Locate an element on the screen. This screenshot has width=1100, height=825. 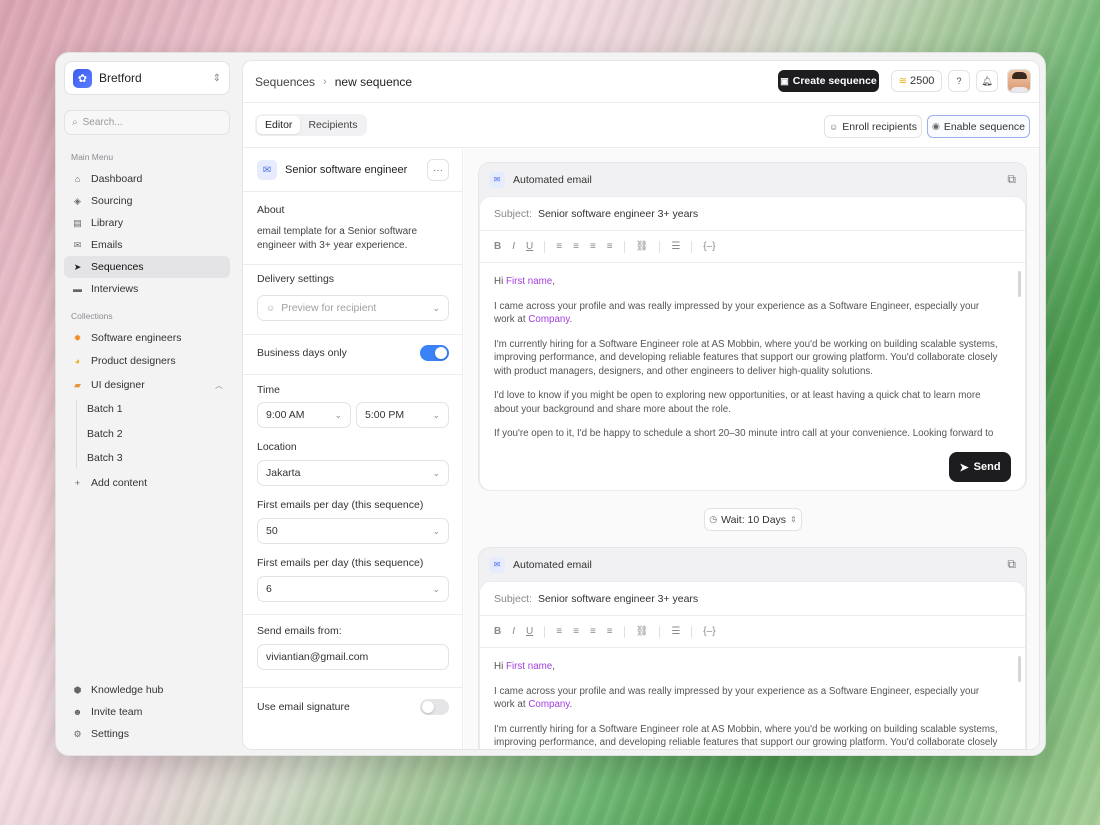
subject-value: Senior software engineer 3+ years is located at coordinates (618, 598).